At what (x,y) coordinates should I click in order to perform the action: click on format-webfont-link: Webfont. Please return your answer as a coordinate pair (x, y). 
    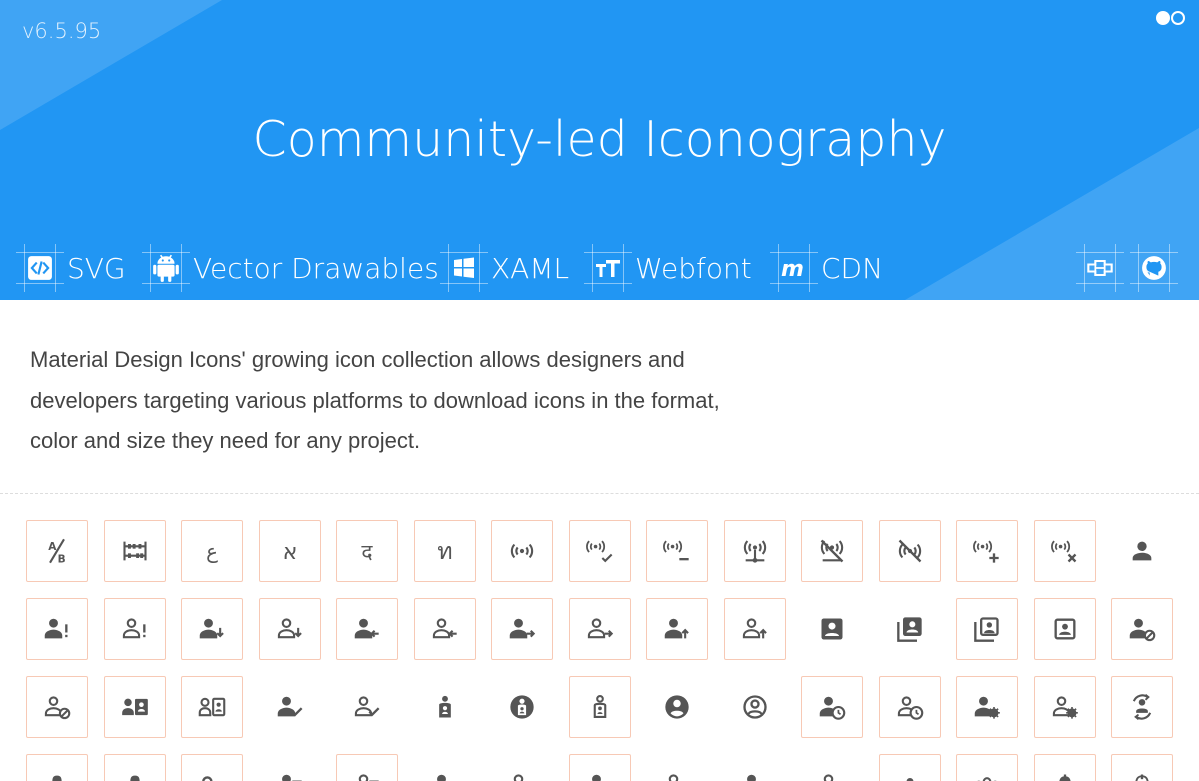
    Looking at the image, I should click on (668, 268).